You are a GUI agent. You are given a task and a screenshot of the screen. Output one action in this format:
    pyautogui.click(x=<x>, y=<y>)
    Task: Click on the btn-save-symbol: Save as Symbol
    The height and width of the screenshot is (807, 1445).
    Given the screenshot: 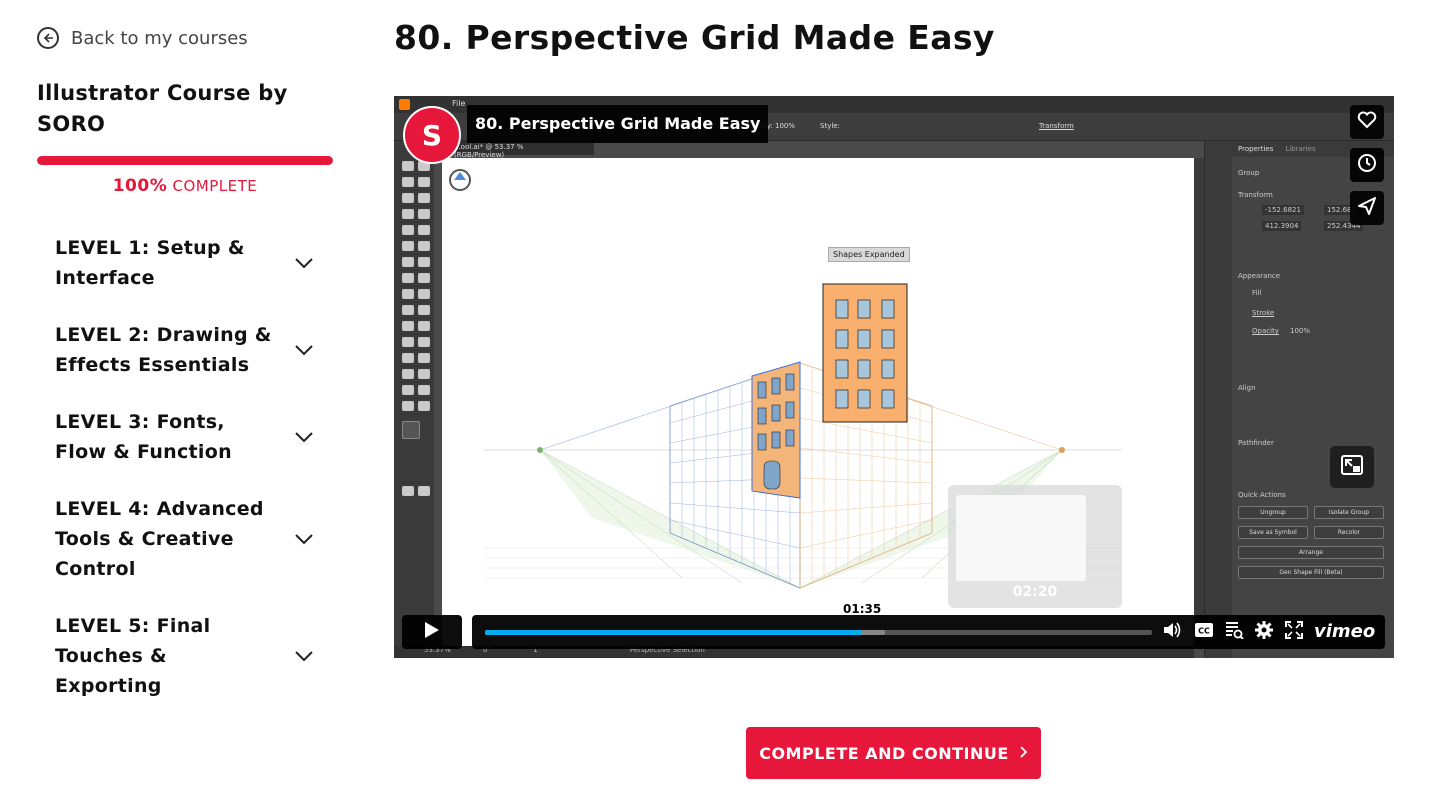 What is the action you would take?
    pyautogui.click(x=1273, y=532)
    